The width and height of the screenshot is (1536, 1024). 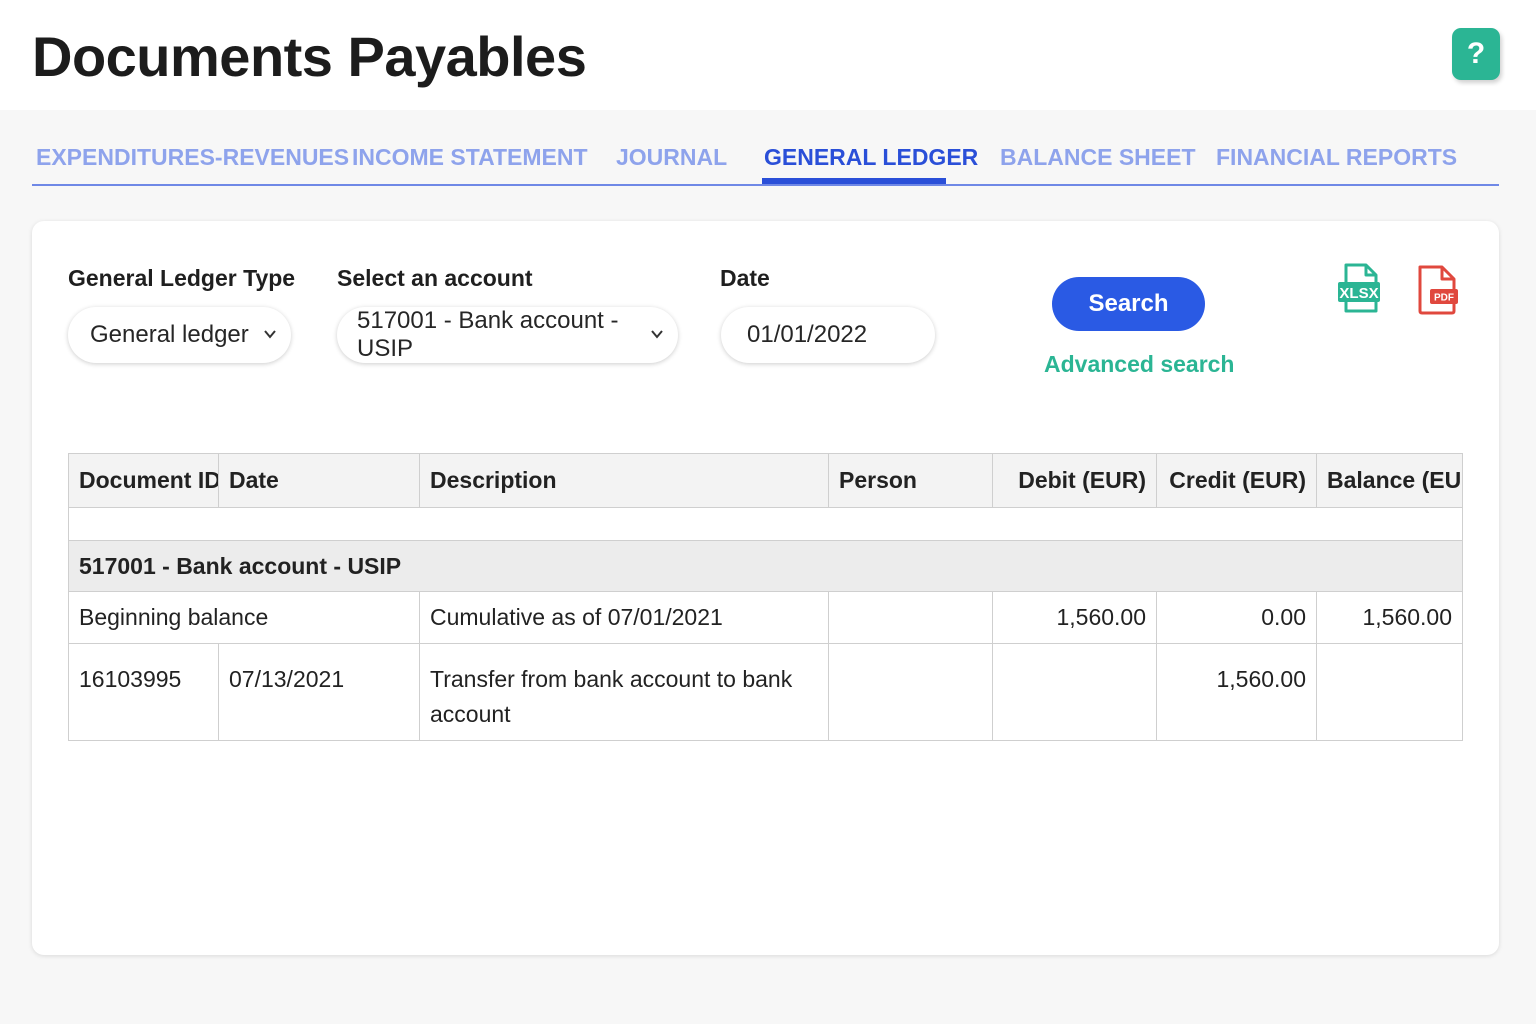 What do you see at coordinates (470, 157) in the screenshot?
I see `tab-income-statement: INCOME STATEMENT` at bounding box center [470, 157].